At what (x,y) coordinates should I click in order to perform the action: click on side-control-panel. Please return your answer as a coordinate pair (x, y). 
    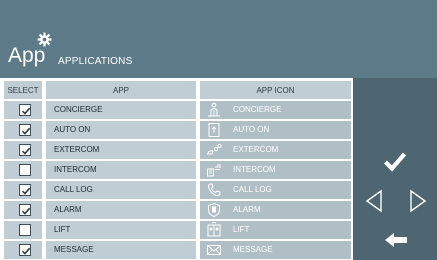
    Looking at the image, I should click on (395, 169).